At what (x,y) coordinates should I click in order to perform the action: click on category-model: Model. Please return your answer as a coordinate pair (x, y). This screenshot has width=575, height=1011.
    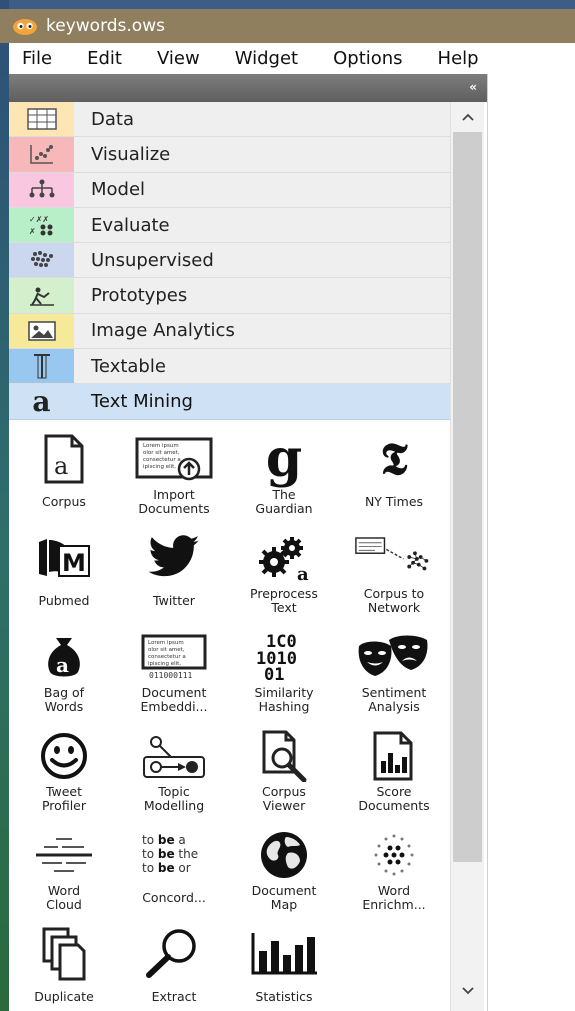
    Looking at the image, I should click on (229, 190).